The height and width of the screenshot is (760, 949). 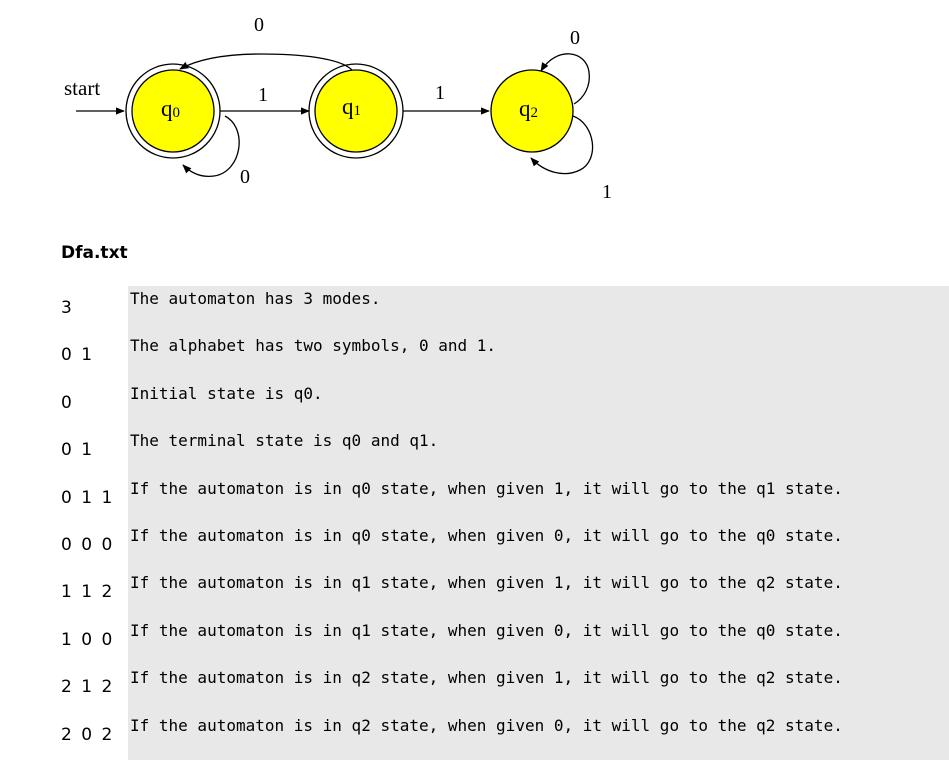 I want to click on row-comment: The alphabet has two symbols, 0 and 1., so click(x=538, y=357).